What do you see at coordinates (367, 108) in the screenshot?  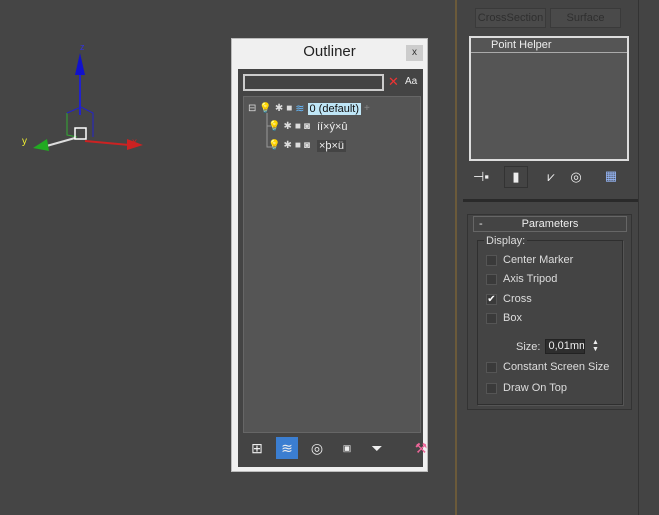 I see `add-to-layer-icon: +` at bounding box center [367, 108].